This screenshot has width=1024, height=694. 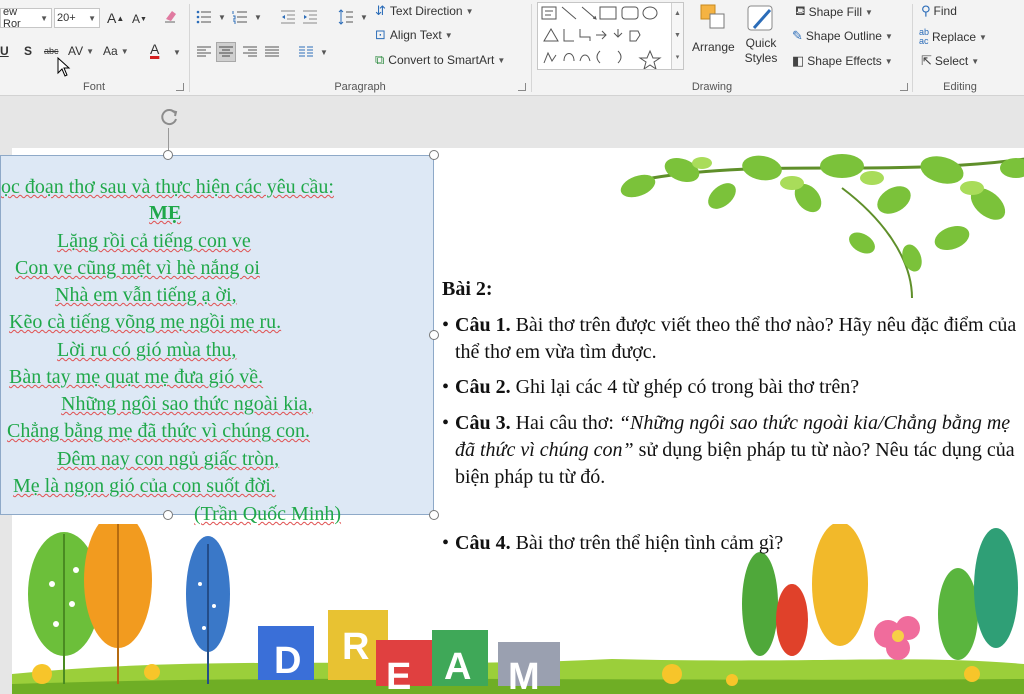 I want to click on font-group: ew Ror ▼ 20+ ▼ A▲ A▼ U S abc AV▼ Aa▼, so click(x=94, y=48).